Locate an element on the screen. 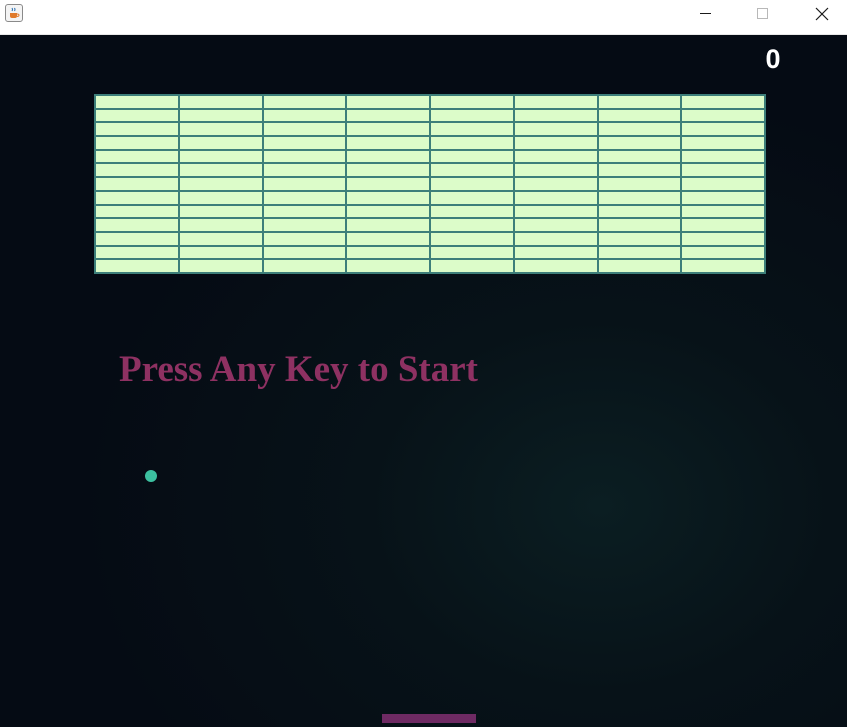  maximize-icon is located at coordinates (762, 13).